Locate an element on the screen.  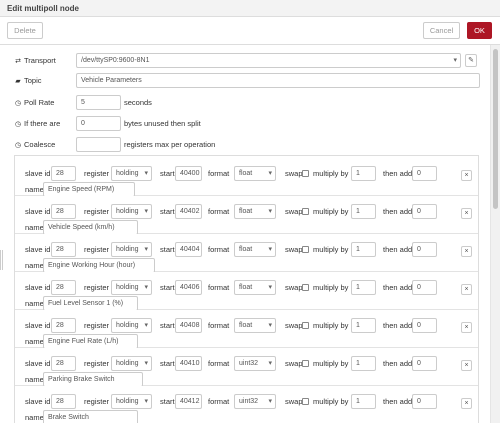
transport-select: /dev/ttySP0:9600-8N1 is located at coordinates (268, 60).